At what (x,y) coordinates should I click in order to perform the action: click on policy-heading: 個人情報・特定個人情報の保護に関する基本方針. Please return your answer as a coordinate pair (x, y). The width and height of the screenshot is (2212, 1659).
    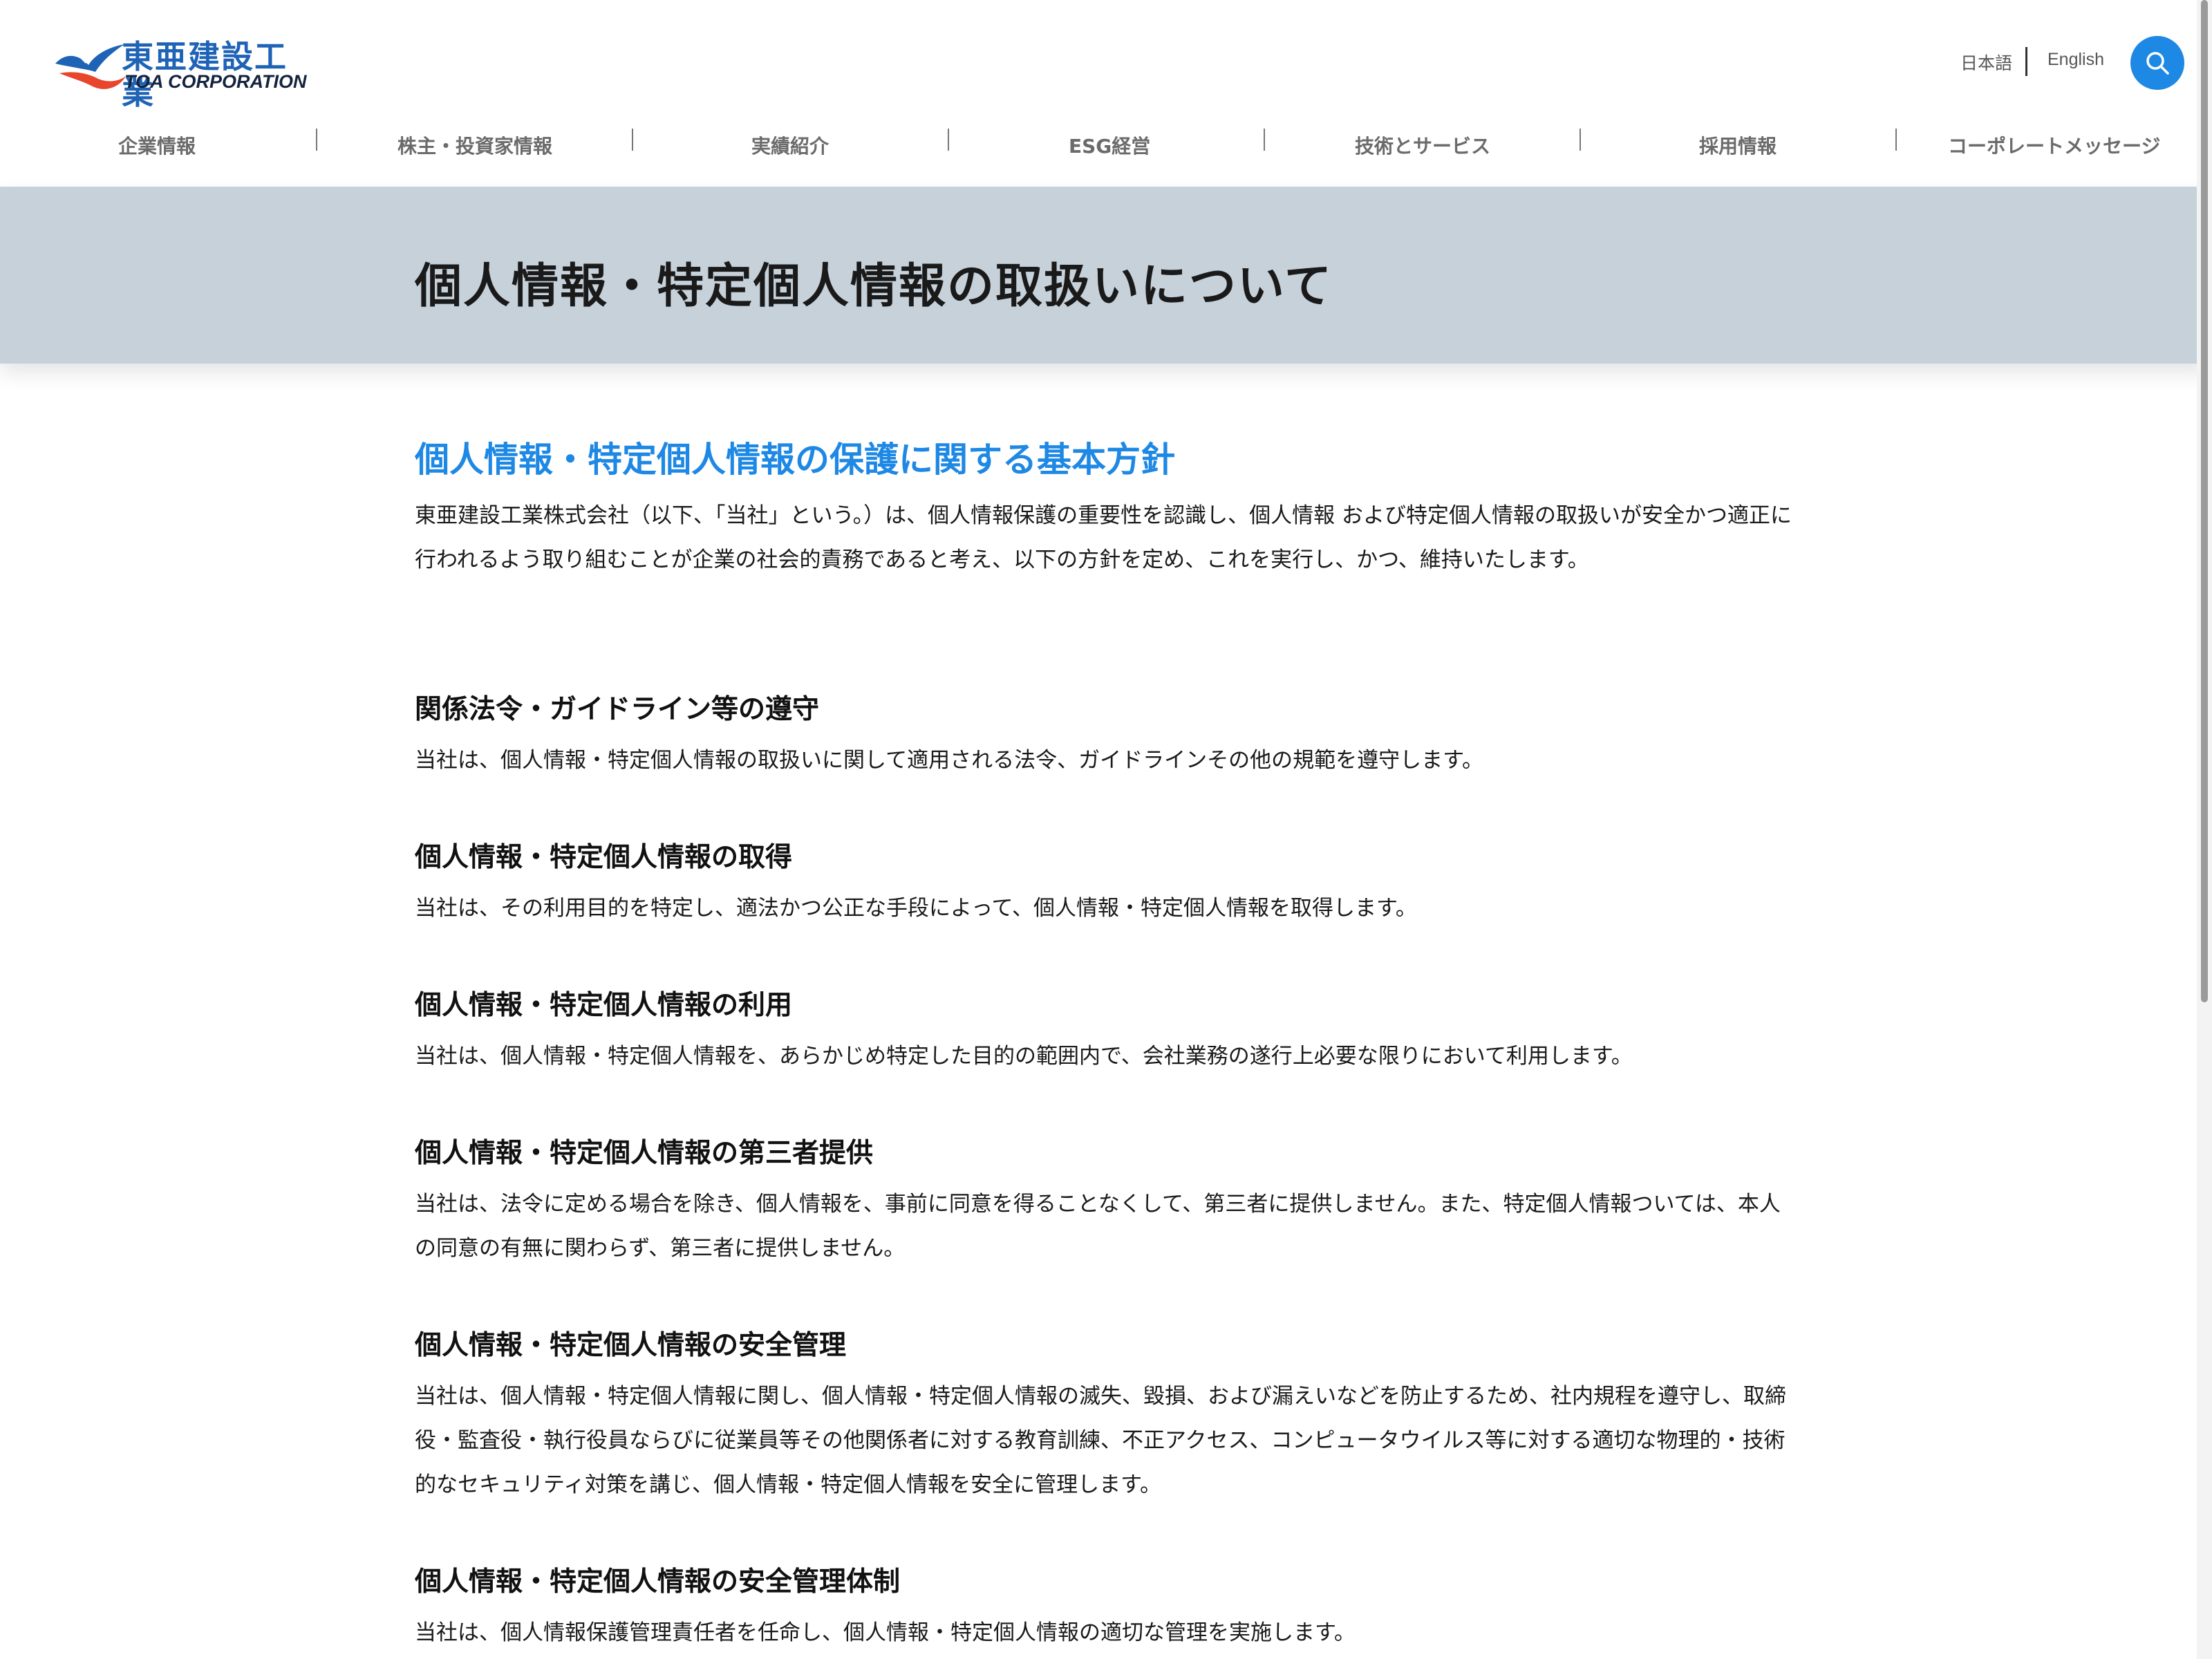
    Looking at the image, I should click on (795, 460).